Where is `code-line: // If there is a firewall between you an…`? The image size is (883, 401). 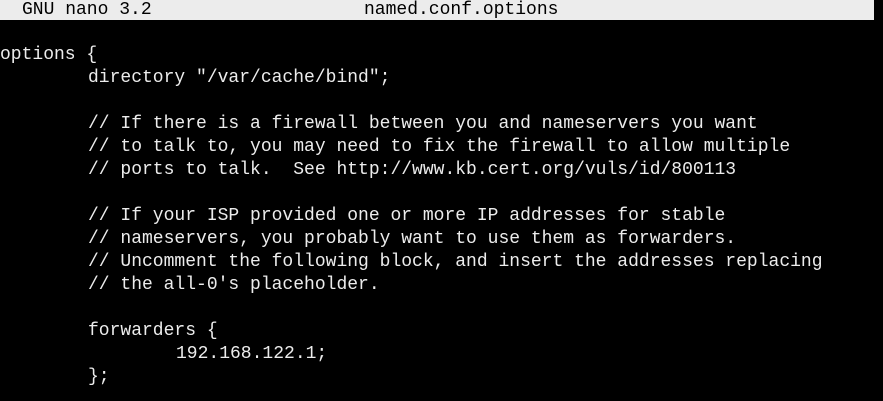 code-line: // If there is a firewall between you an… is located at coordinates (441, 124).